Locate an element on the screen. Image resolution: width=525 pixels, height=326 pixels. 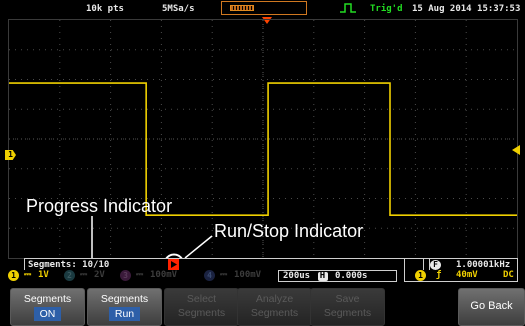
analyze-segments-button: Analyze Segments is located at coordinates (274, 307).